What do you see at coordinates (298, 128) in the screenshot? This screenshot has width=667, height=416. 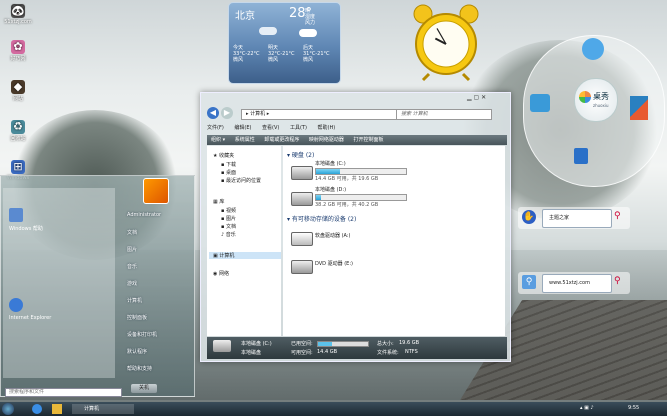 I see `menu-tools: 工具(T)` at bounding box center [298, 128].